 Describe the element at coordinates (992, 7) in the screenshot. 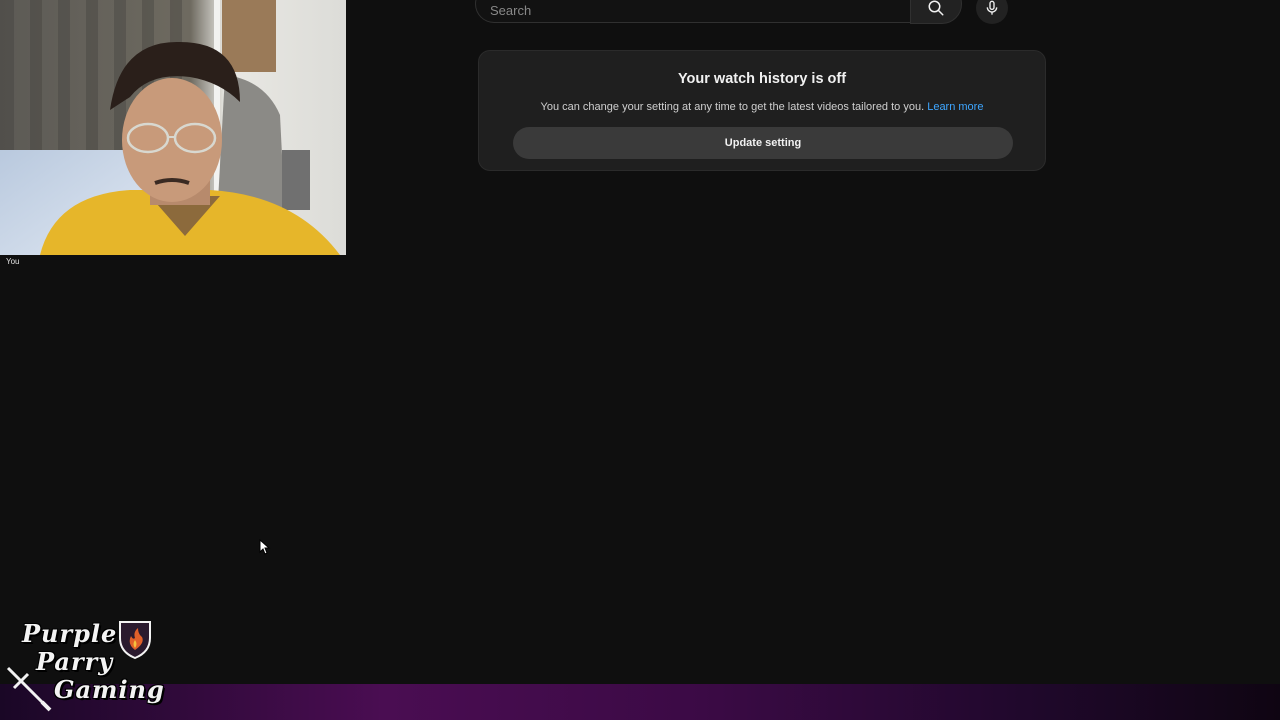

I see `microphone-icon` at that location.